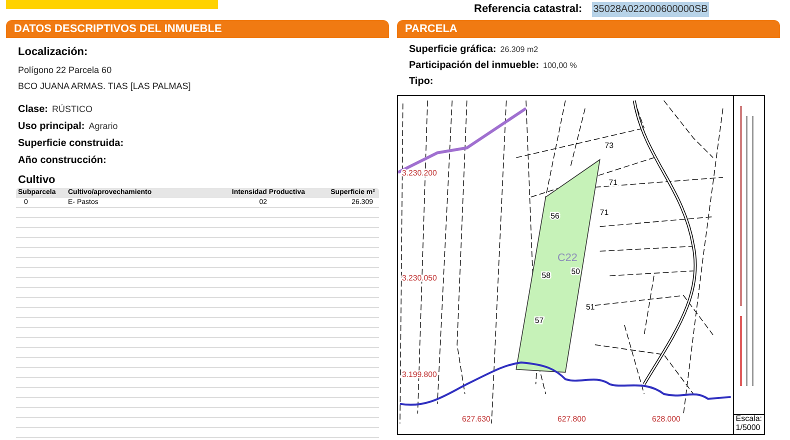 This screenshot has height=440, width=790. Describe the element at coordinates (62, 161) in the screenshot. I see `field-label: Año construcción:` at that location.